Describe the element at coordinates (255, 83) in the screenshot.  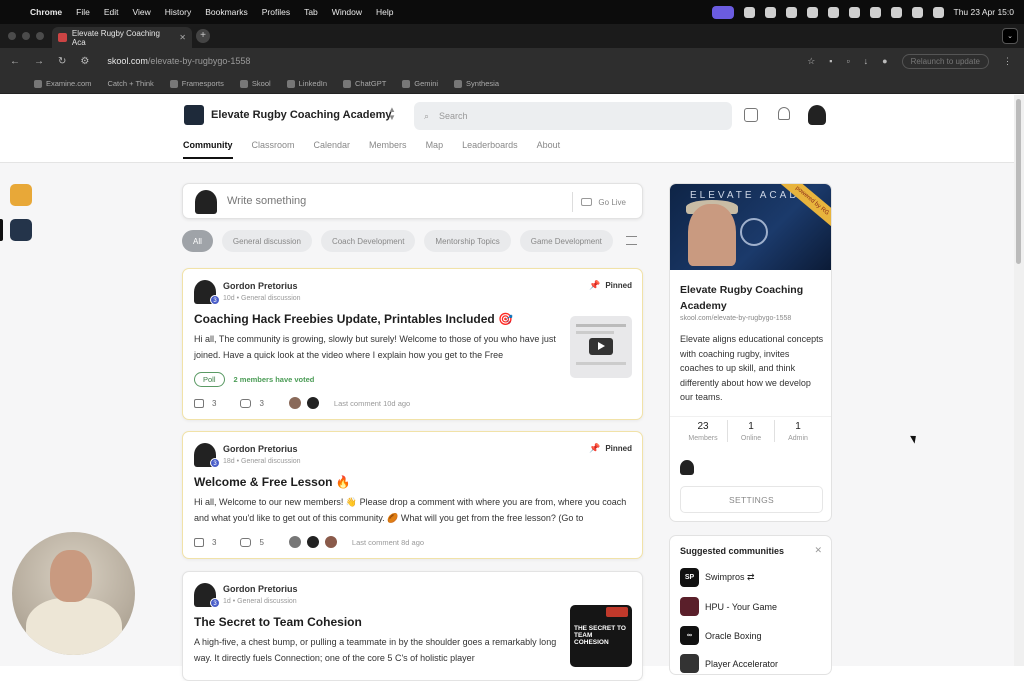
I see `bookmark-item: Skool` at that location.